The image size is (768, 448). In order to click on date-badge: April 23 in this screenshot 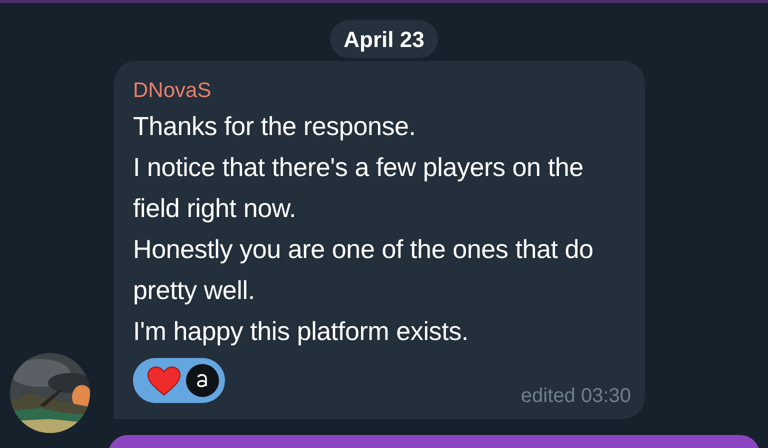, I will do `click(384, 39)`.